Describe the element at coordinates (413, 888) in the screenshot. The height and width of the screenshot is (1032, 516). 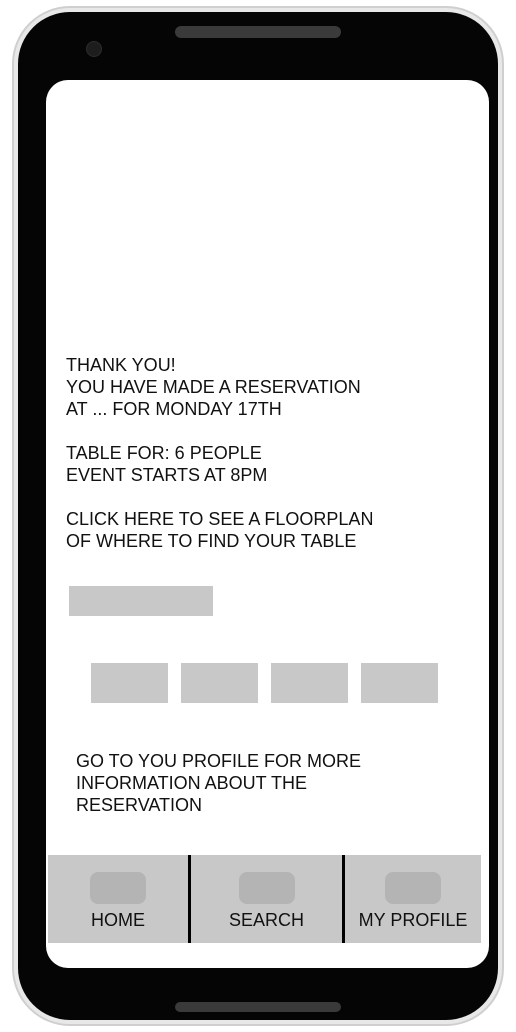
I see `profile-icon` at that location.